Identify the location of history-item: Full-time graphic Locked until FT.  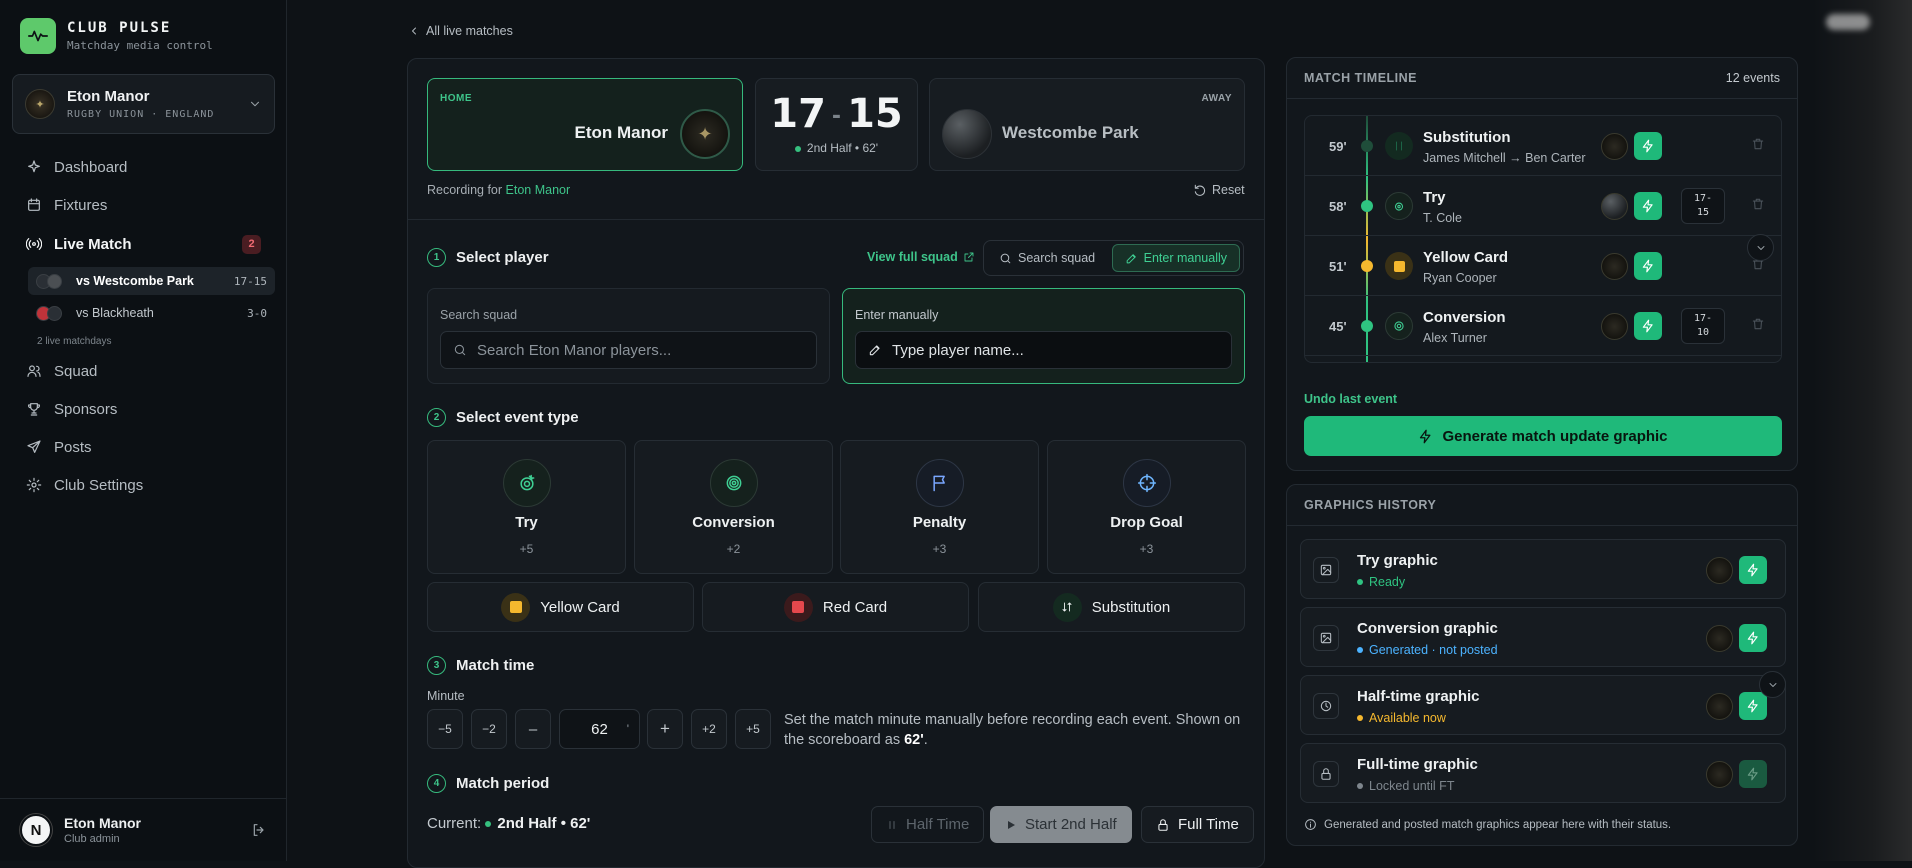
(1543, 773).